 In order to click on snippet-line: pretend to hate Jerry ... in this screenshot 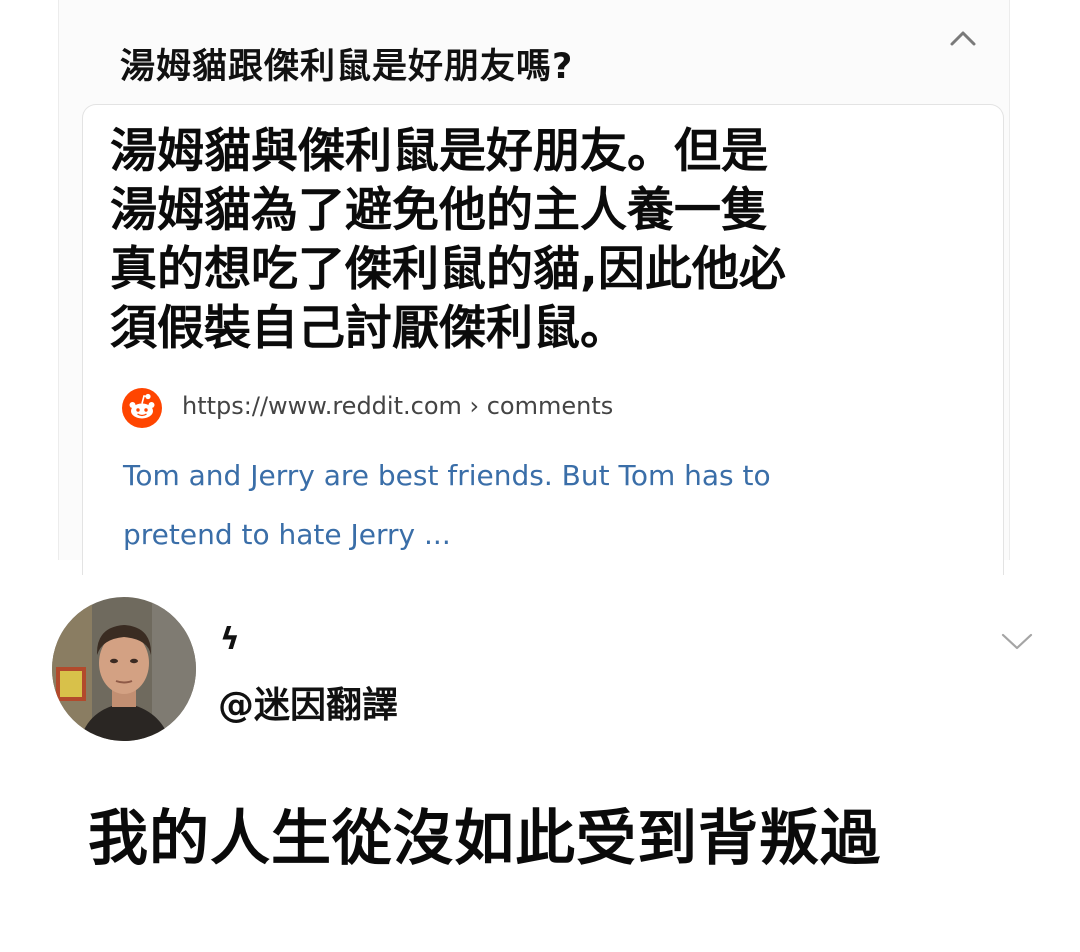, I will do `click(287, 534)`.